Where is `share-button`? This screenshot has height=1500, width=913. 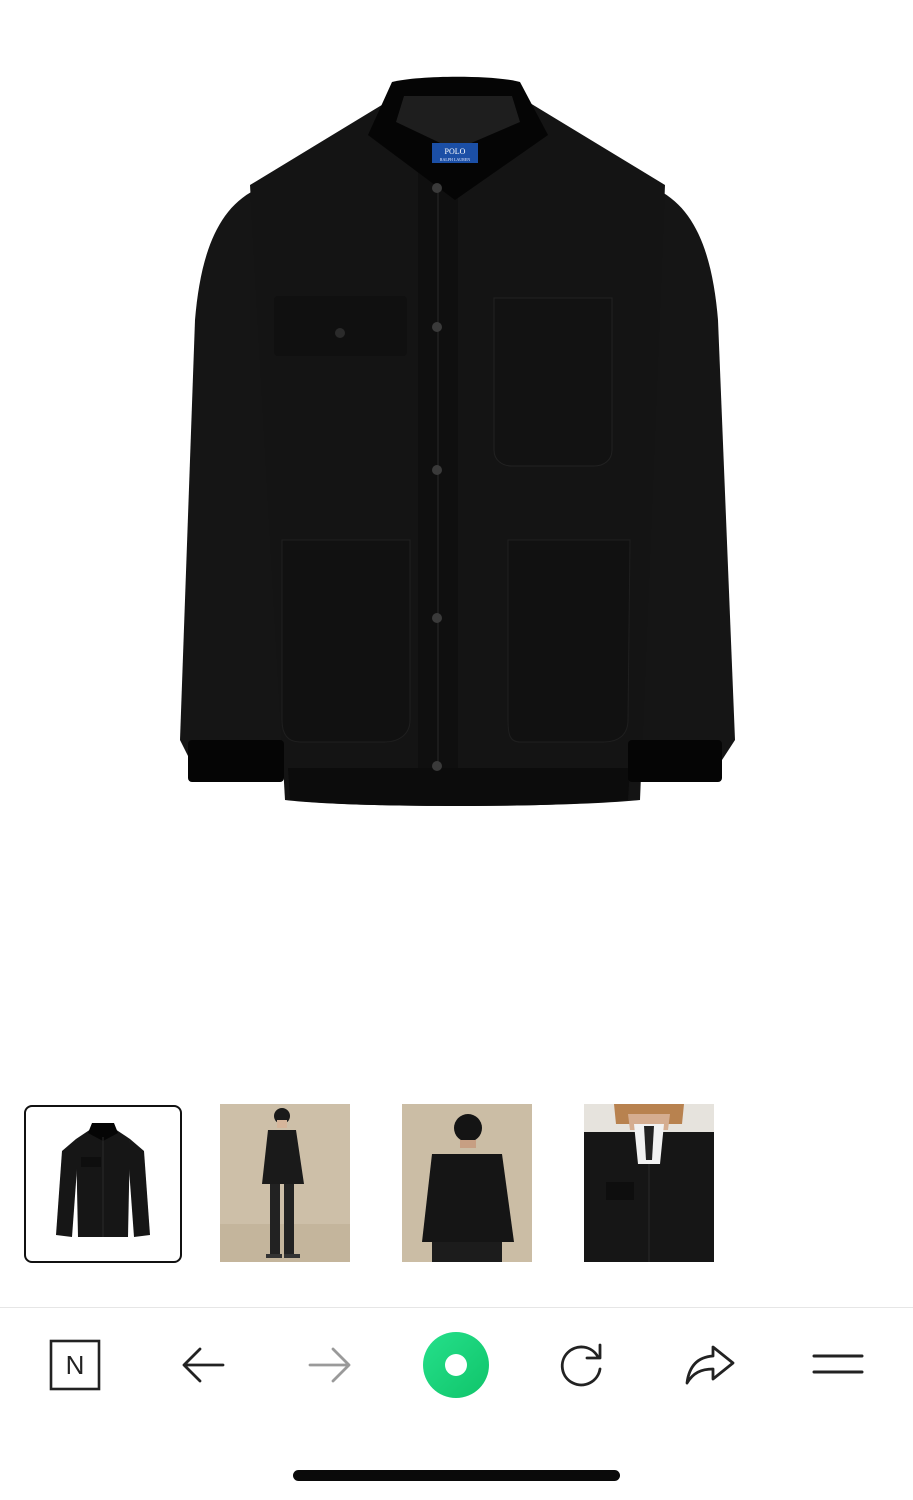
share-button is located at coordinates (710, 1365).